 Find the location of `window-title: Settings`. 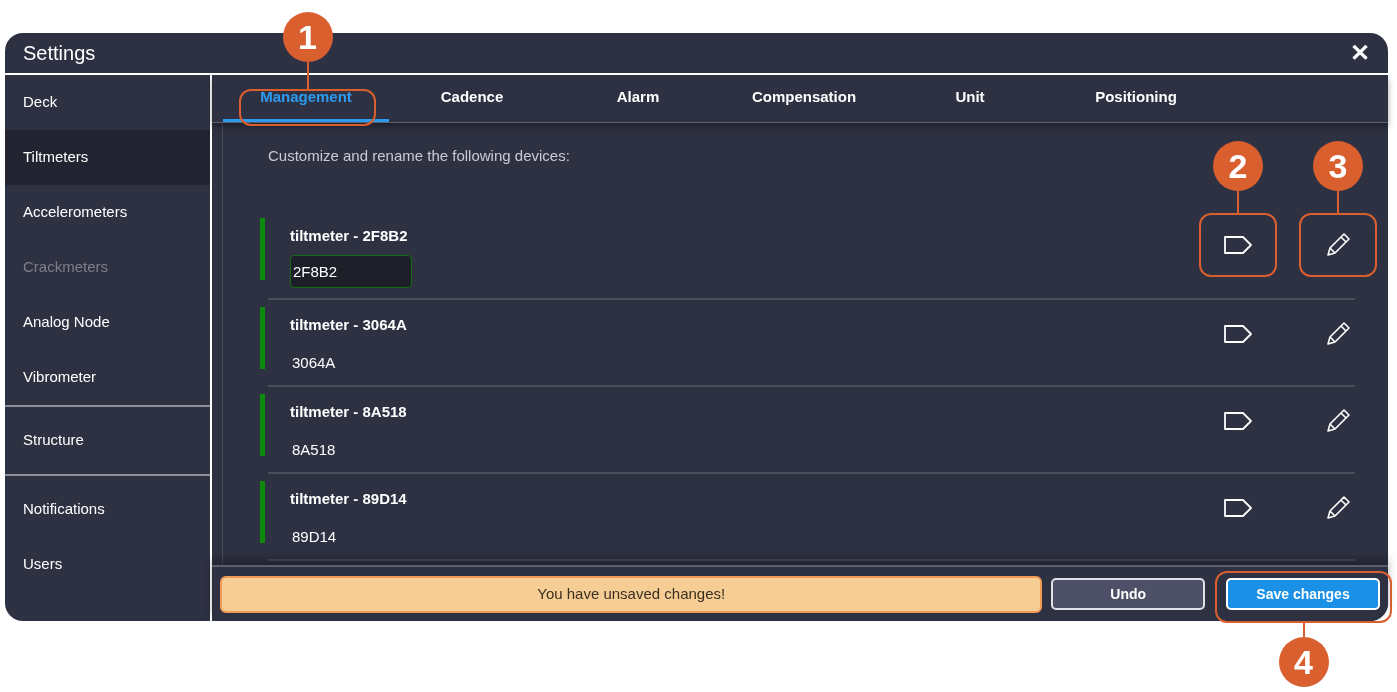

window-title: Settings is located at coordinates (59, 53).